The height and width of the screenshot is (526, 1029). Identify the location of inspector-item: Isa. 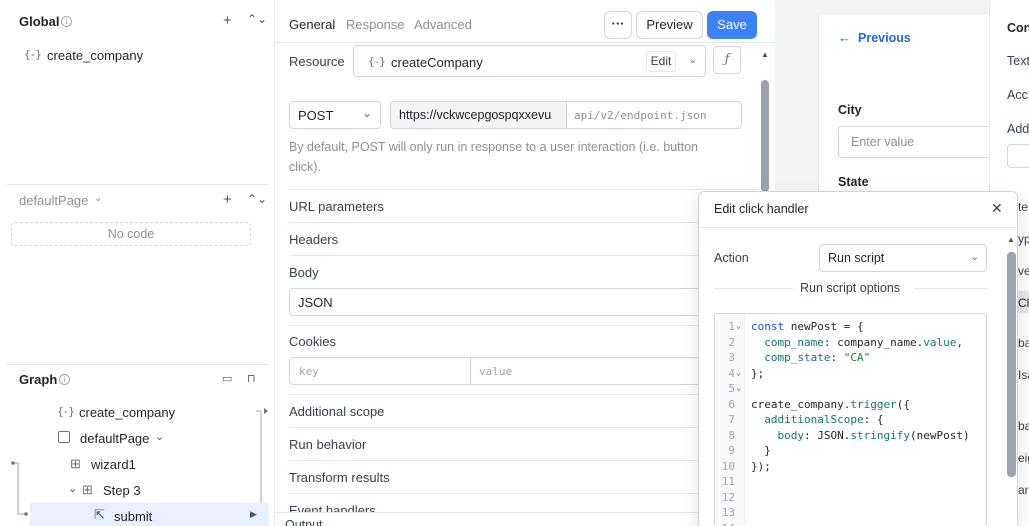
(1023, 375).